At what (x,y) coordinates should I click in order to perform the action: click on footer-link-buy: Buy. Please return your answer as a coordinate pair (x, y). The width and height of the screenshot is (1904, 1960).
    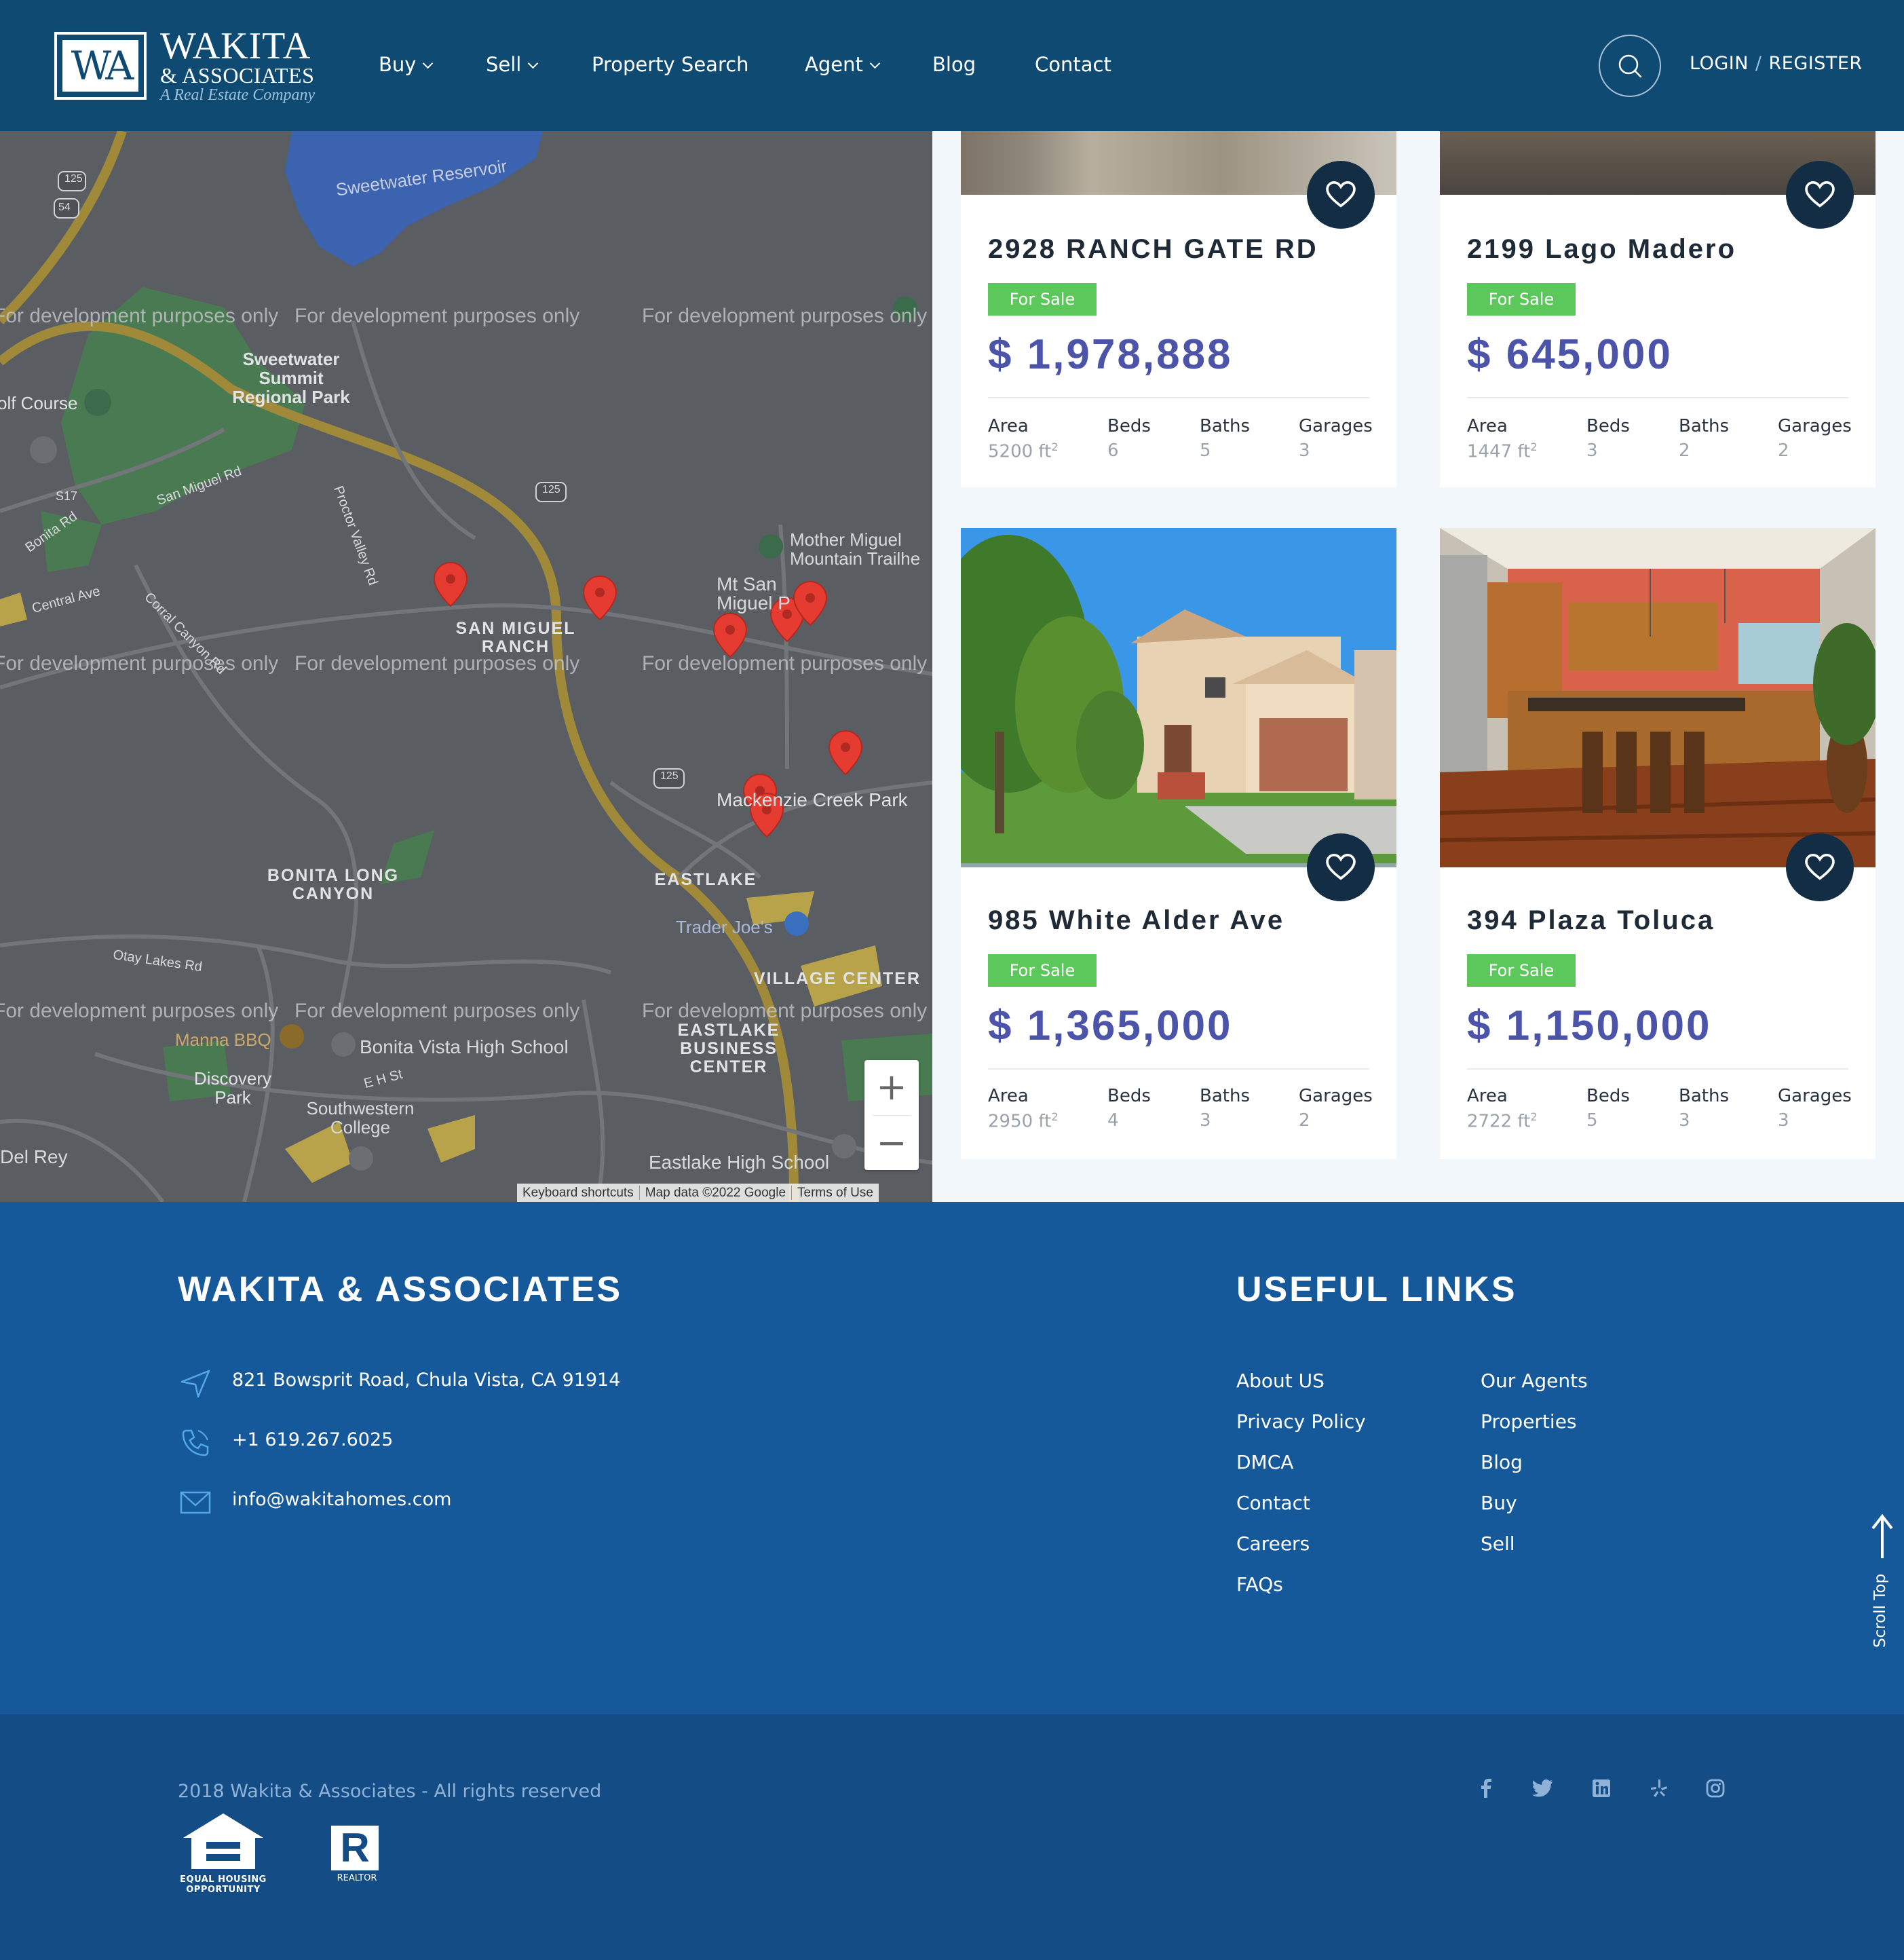
    Looking at the image, I should click on (1499, 1503).